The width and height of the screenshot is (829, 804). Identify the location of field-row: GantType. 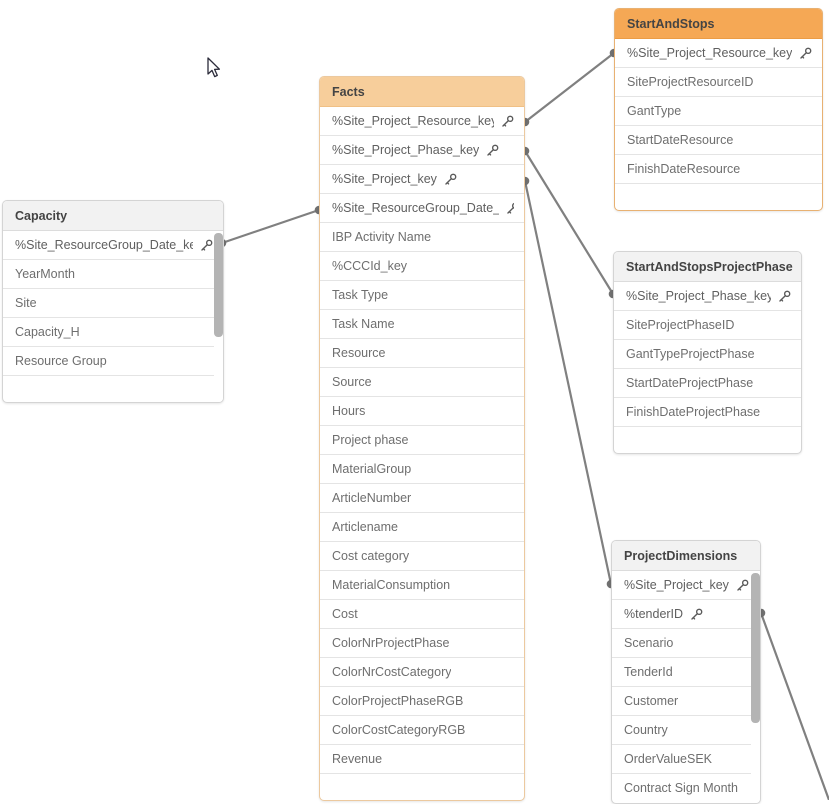
(718, 111).